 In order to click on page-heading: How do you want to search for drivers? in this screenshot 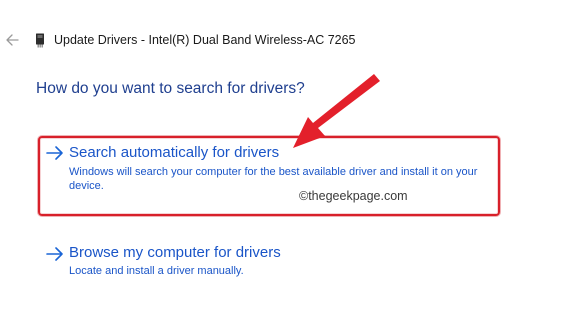, I will do `click(170, 88)`.